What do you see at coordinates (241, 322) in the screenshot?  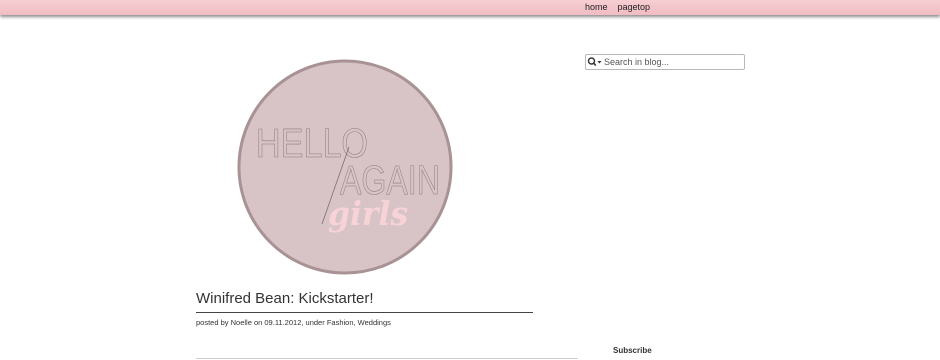 I see `author-link: Noelle` at bounding box center [241, 322].